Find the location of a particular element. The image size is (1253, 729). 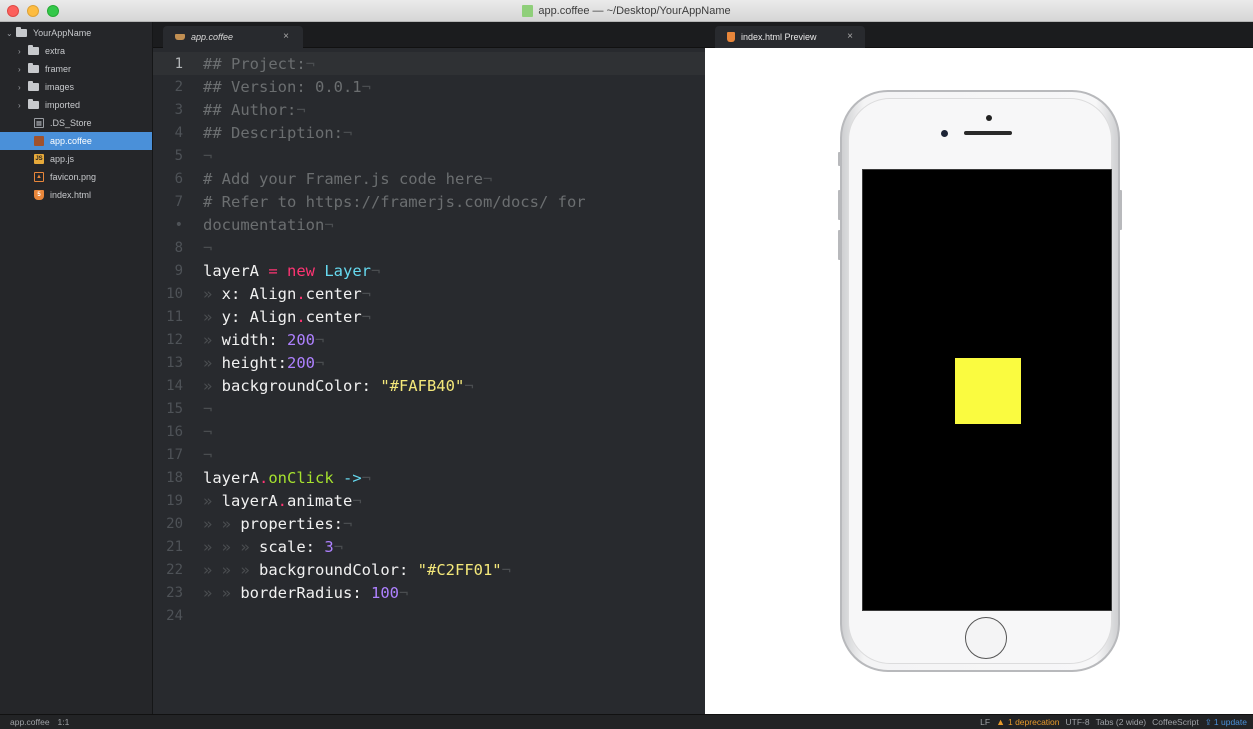

tree-file-app-coffee: app.coffee is located at coordinates (76, 141).